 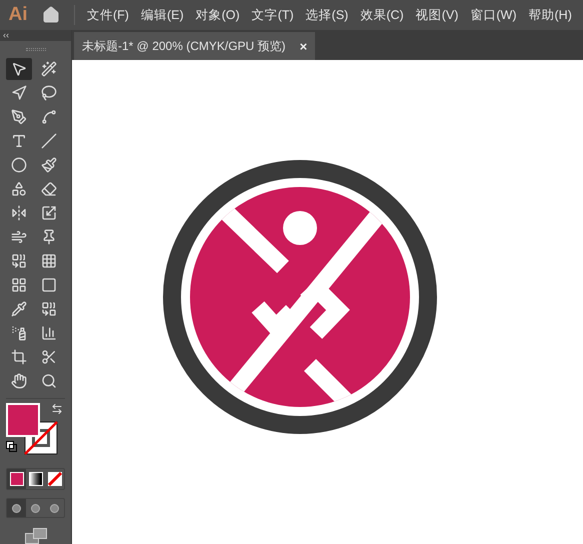 I want to click on screen-mode-icon, so click(x=35, y=536).